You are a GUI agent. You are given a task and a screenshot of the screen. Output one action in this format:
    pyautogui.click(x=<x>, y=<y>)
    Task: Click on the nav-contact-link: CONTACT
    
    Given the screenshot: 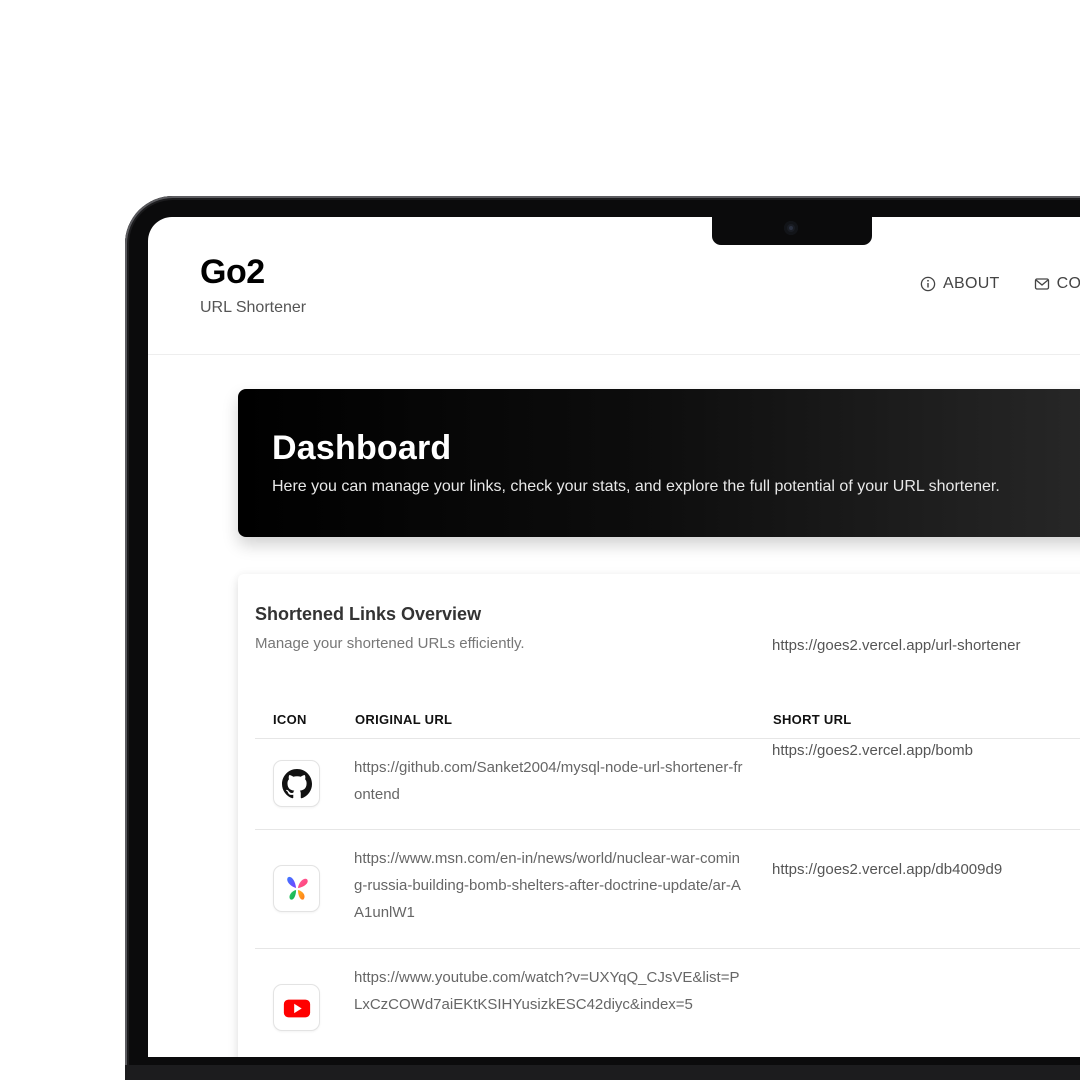 What is the action you would take?
    pyautogui.click(x=1057, y=284)
    